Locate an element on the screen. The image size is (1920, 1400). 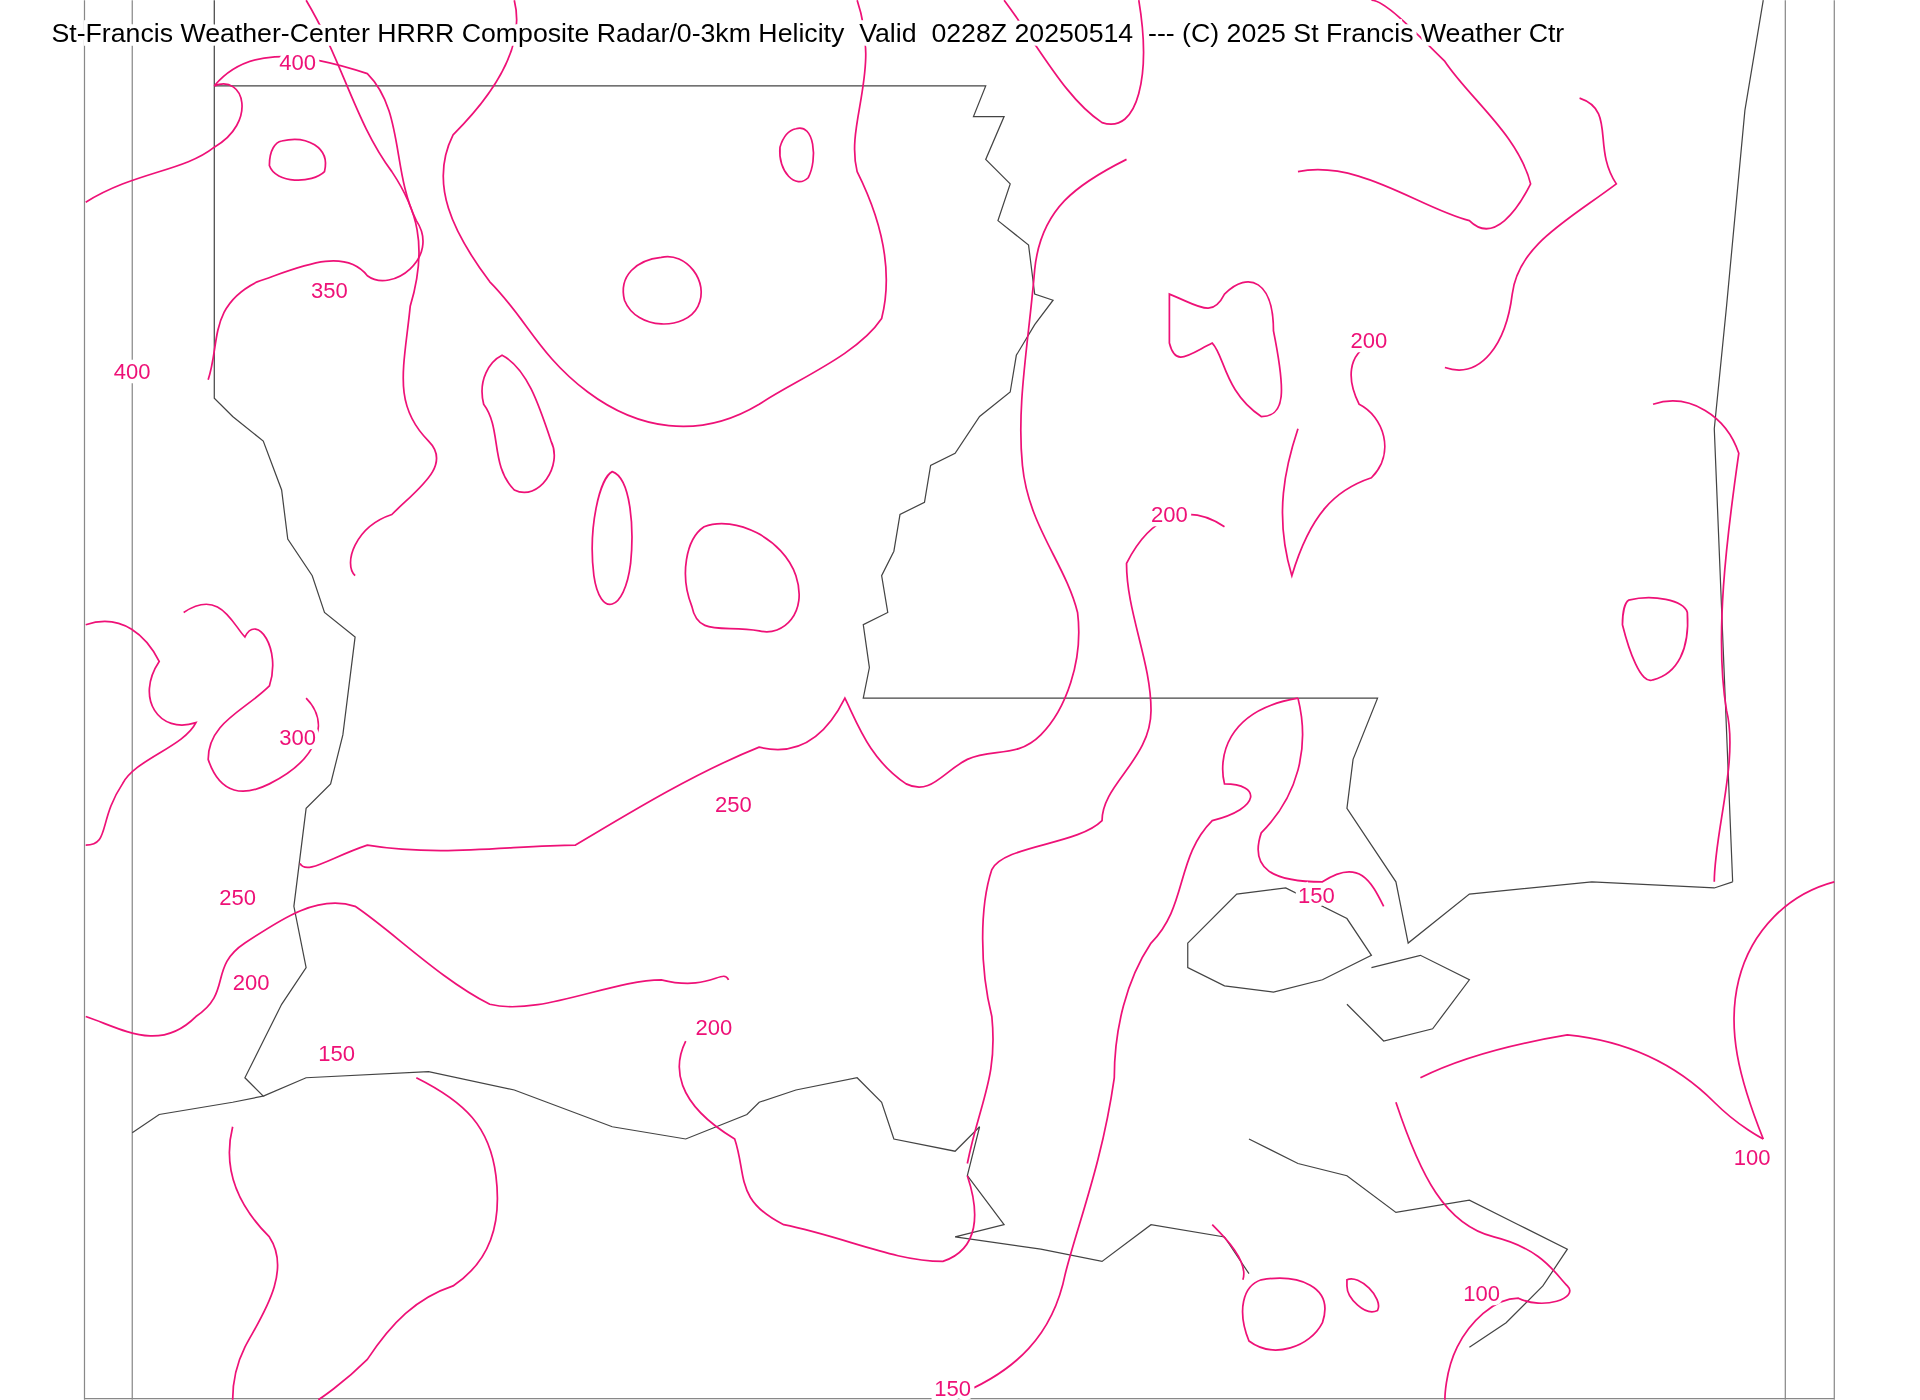
contour-label: 350 is located at coordinates (329, 290).